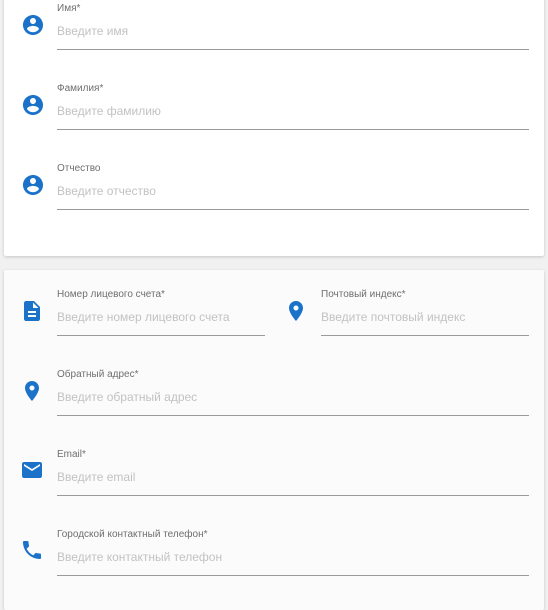  What do you see at coordinates (111, 294) in the screenshot?
I see `account-number-label: Номер лицевого счета*` at bounding box center [111, 294].